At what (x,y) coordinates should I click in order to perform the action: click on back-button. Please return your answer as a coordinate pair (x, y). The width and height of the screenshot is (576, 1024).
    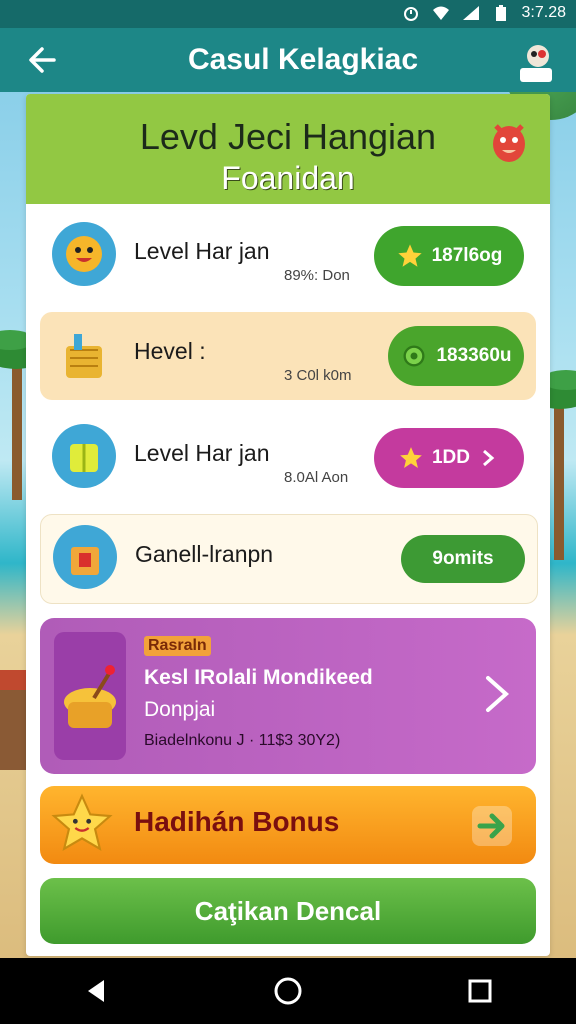
    Looking at the image, I should click on (42, 60).